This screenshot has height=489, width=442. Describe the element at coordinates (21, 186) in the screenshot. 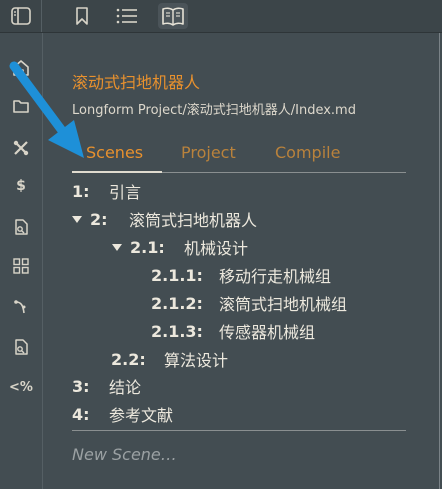

I see `dollar-icon: $` at that location.